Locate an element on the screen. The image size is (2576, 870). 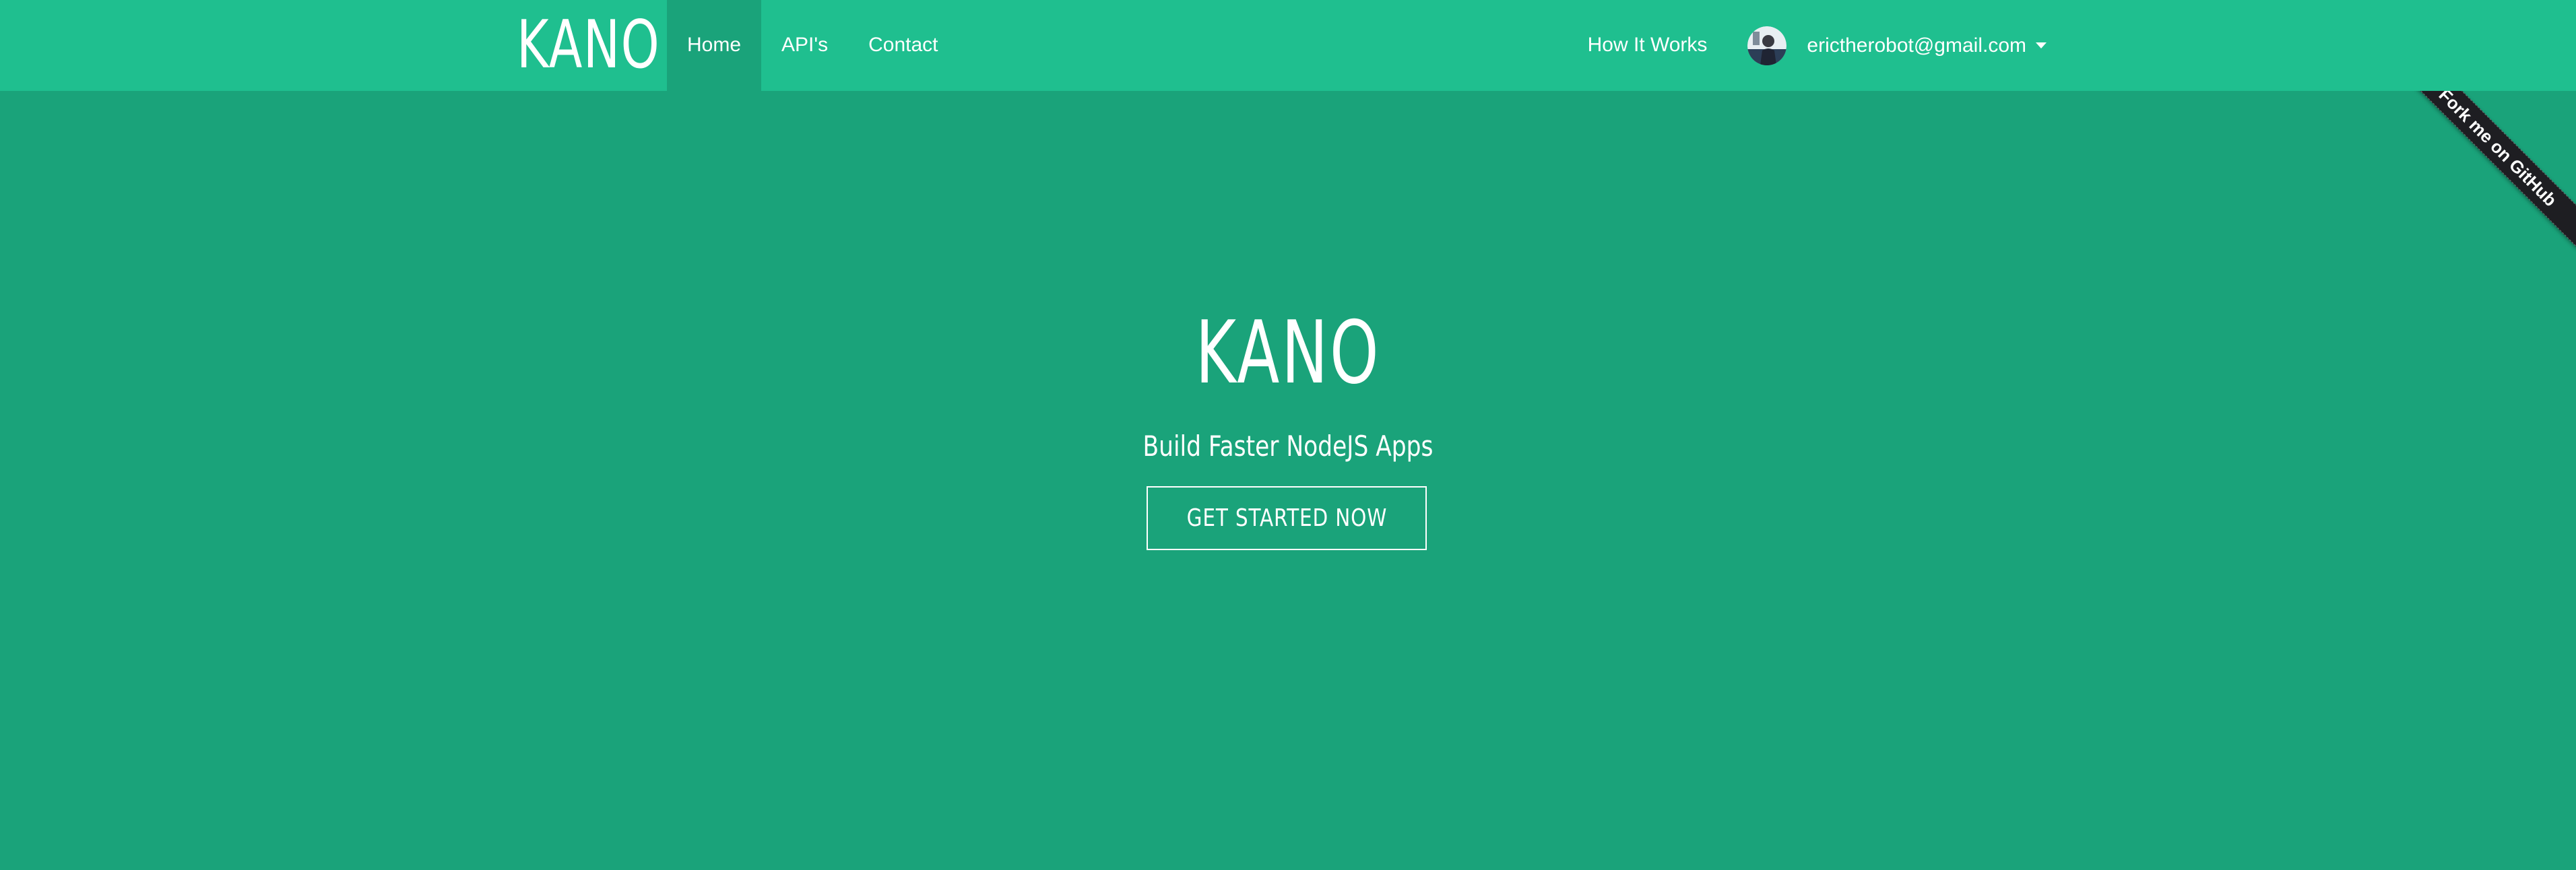
nav-item-apis: API's is located at coordinates (804, 45).